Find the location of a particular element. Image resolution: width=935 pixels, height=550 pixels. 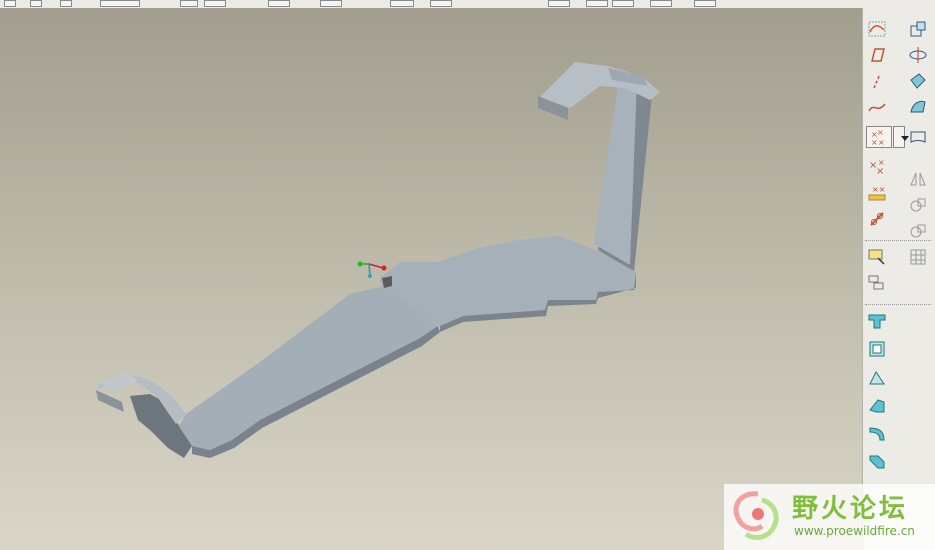

open-file-icon is located at coordinates (36, 3).